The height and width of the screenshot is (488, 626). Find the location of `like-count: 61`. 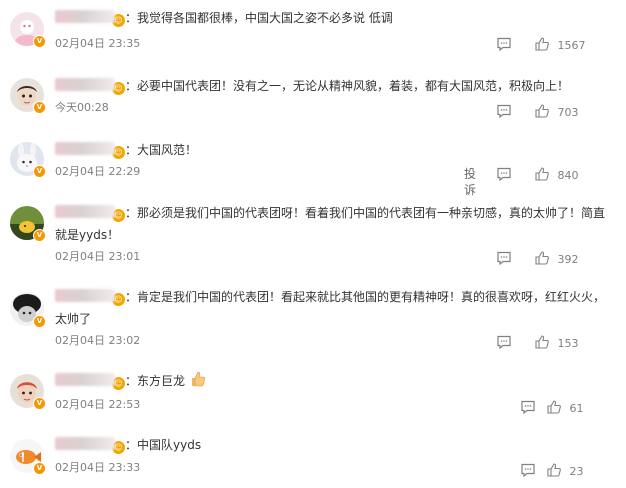

like-count: 61 is located at coordinates (576, 408).